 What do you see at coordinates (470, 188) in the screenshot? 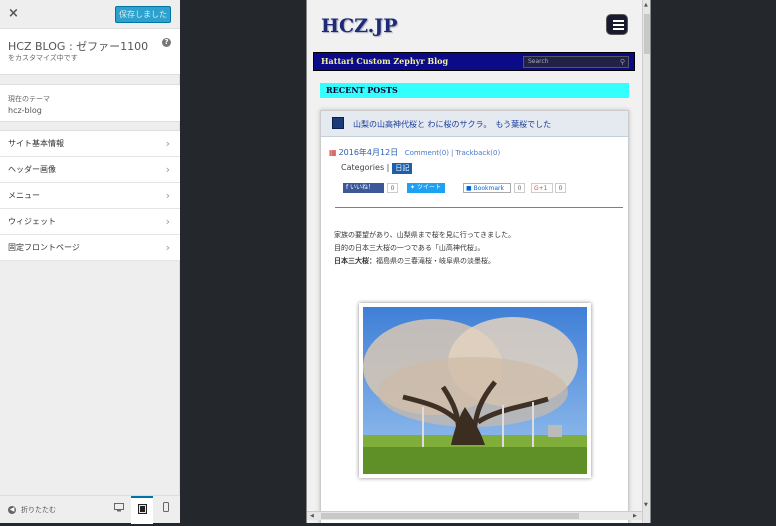
I see `hatena-icon: ■` at bounding box center [470, 188].